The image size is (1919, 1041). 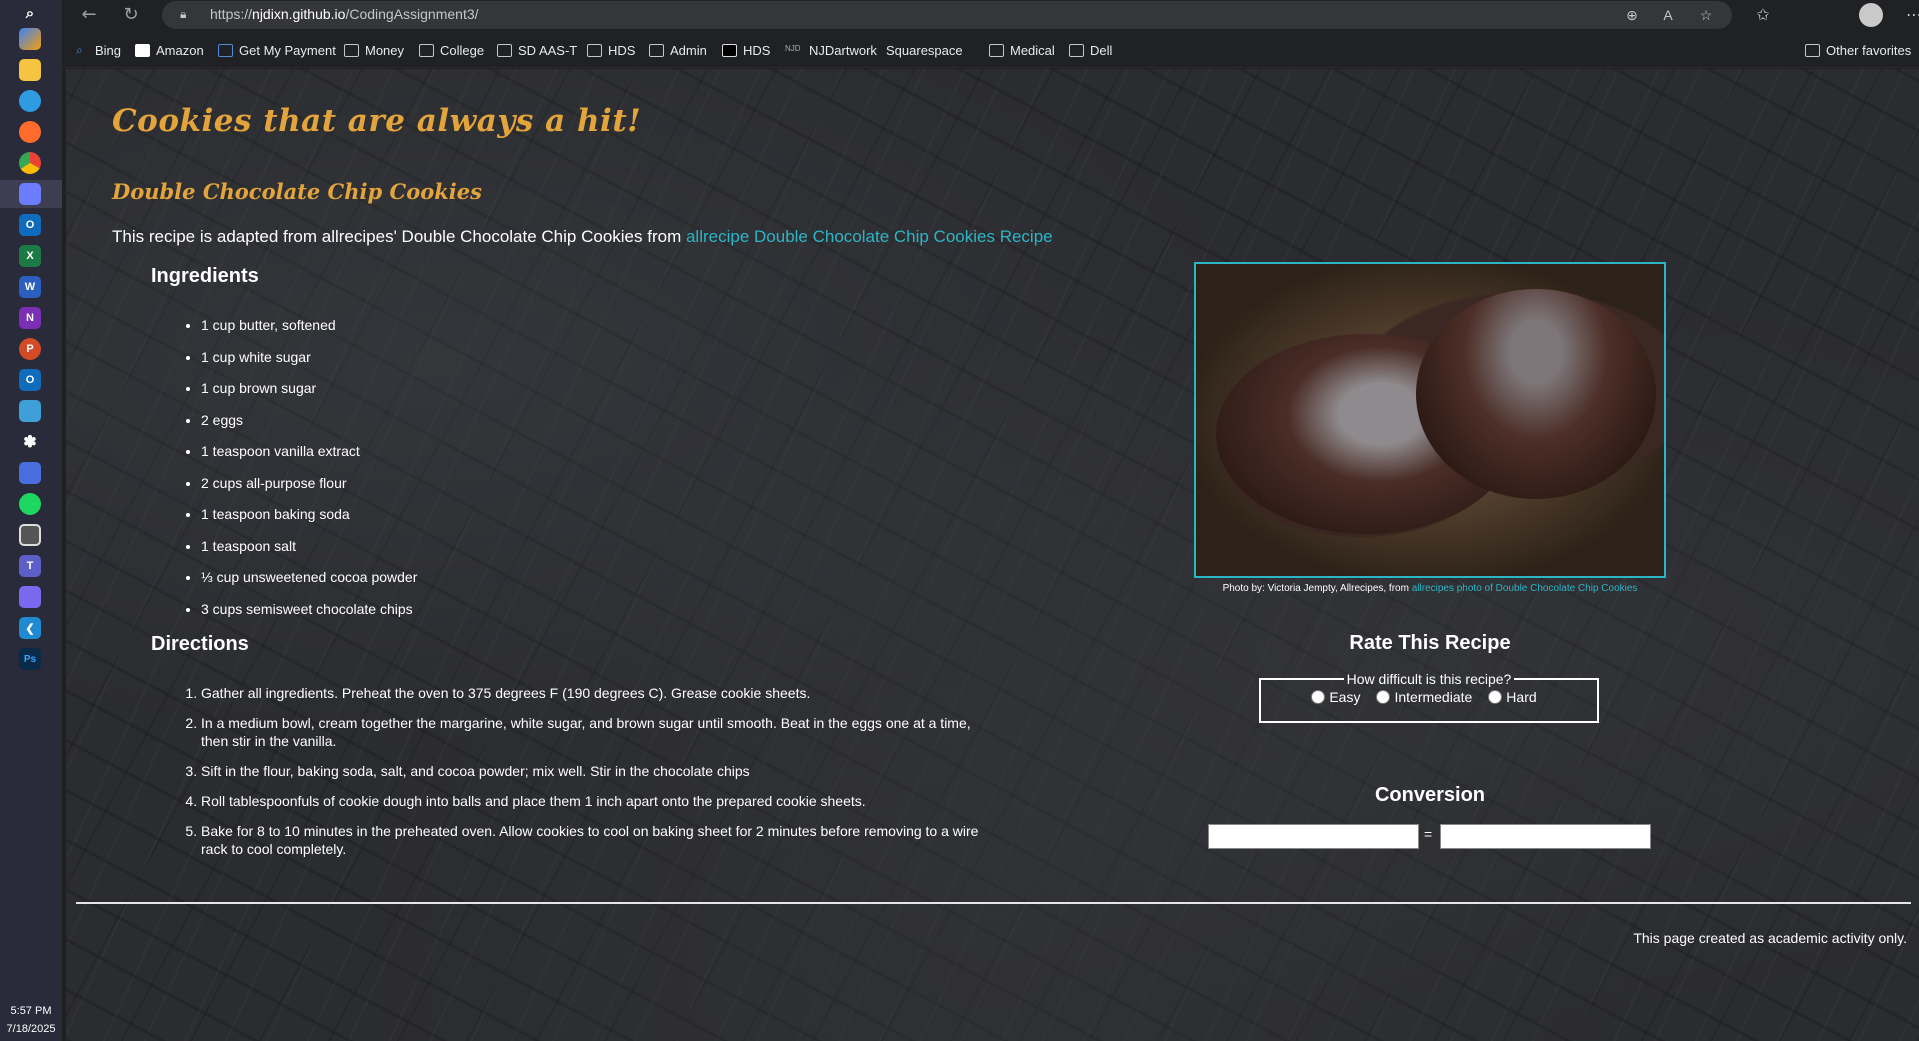 I want to click on search-icon: ⌕, so click(x=30, y=13).